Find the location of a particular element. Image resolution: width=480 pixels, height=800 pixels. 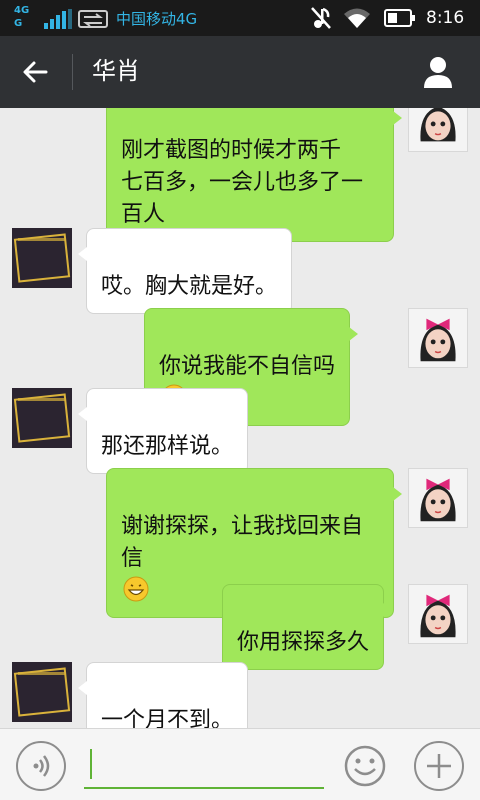

emoji-button is located at coordinates (365, 766).